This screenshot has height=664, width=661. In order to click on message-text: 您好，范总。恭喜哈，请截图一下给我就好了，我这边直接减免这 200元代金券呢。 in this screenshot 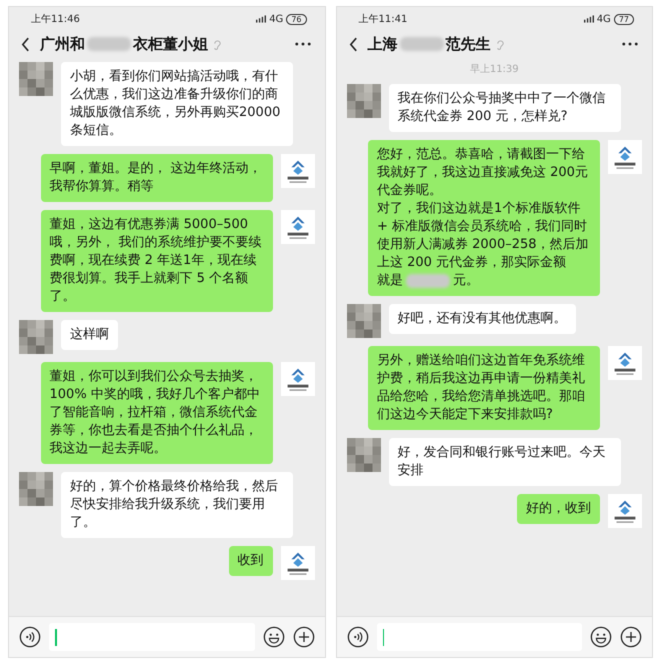, I will do `click(483, 173)`.